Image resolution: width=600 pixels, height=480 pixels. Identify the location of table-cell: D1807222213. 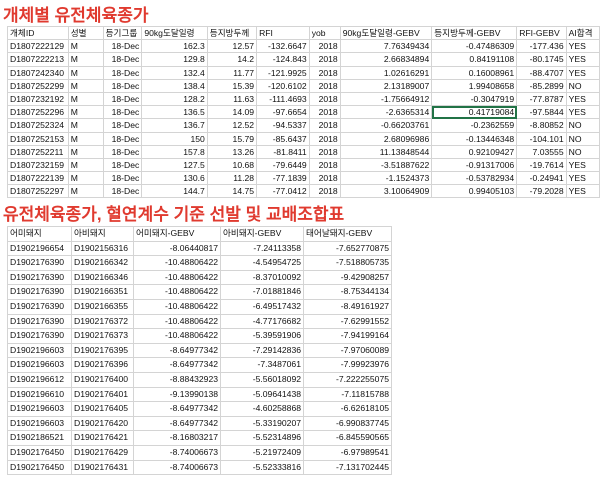
(38, 59).